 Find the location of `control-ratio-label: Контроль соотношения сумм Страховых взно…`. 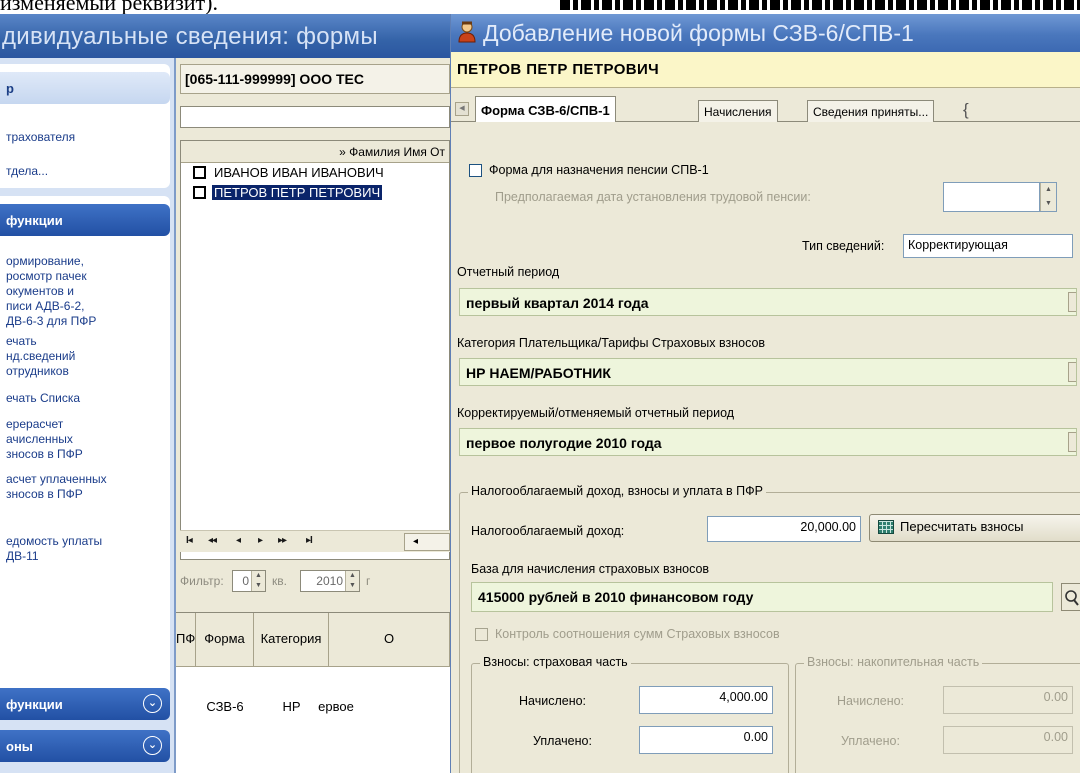

control-ratio-label: Контроль соотношения сумм Страховых взно… is located at coordinates (637, 634).